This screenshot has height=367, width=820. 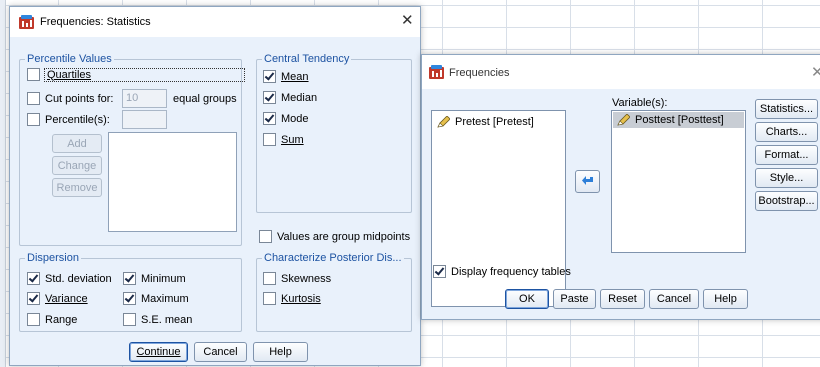 What do you see at coordinates (344, 236) in the screenshot?
I see `group-midpoints-label: Values are group midpoints` at bounding box center [344, 236].